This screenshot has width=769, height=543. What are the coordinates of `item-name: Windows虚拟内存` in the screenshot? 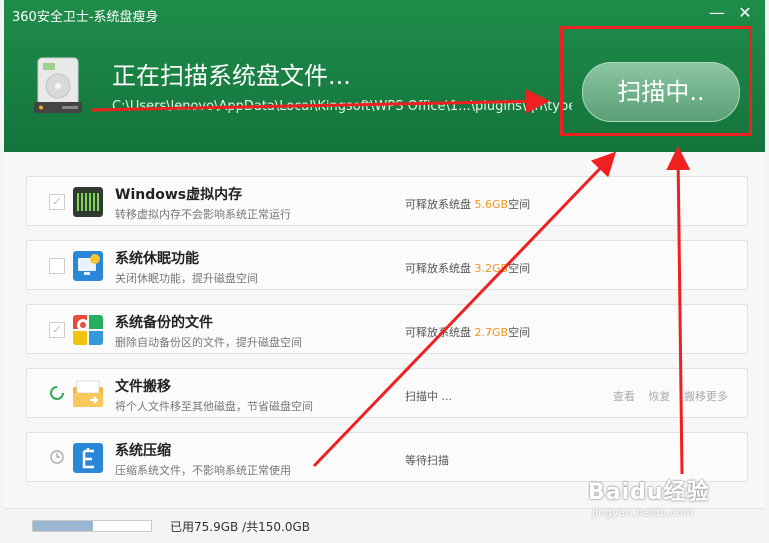 It's located at (179, 195).